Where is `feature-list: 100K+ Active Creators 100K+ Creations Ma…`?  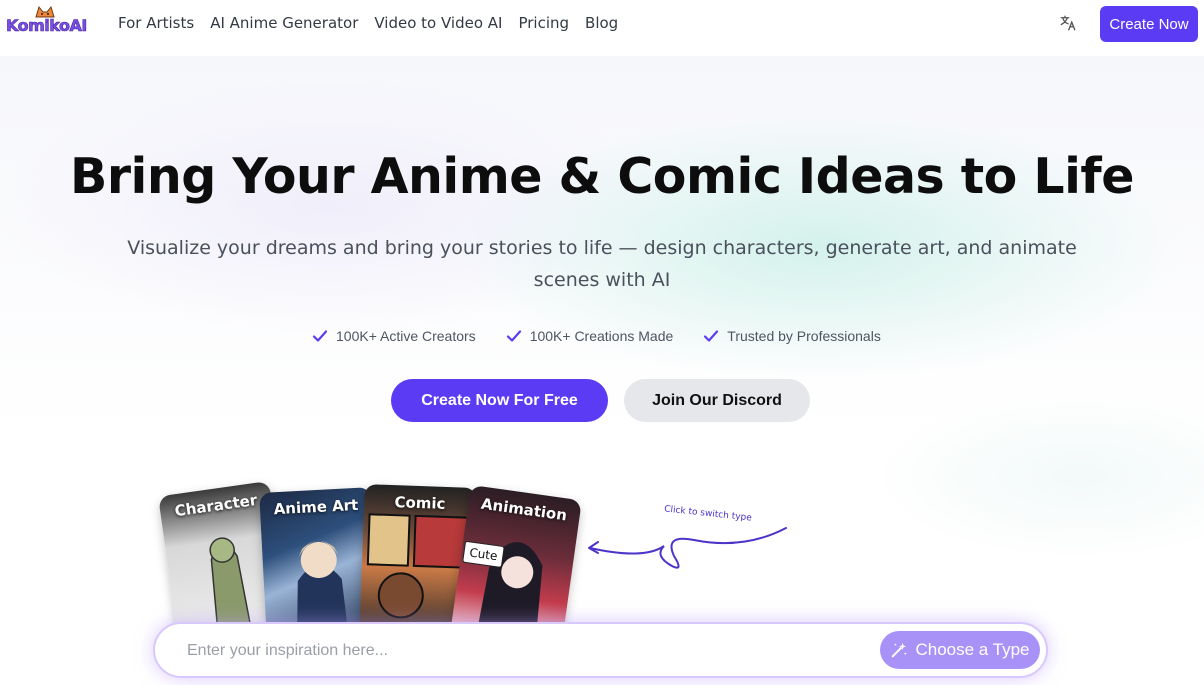 feature-list: 100K+ Active Creators 100K+ Creations Ma… is located at coordinates (611, 336).